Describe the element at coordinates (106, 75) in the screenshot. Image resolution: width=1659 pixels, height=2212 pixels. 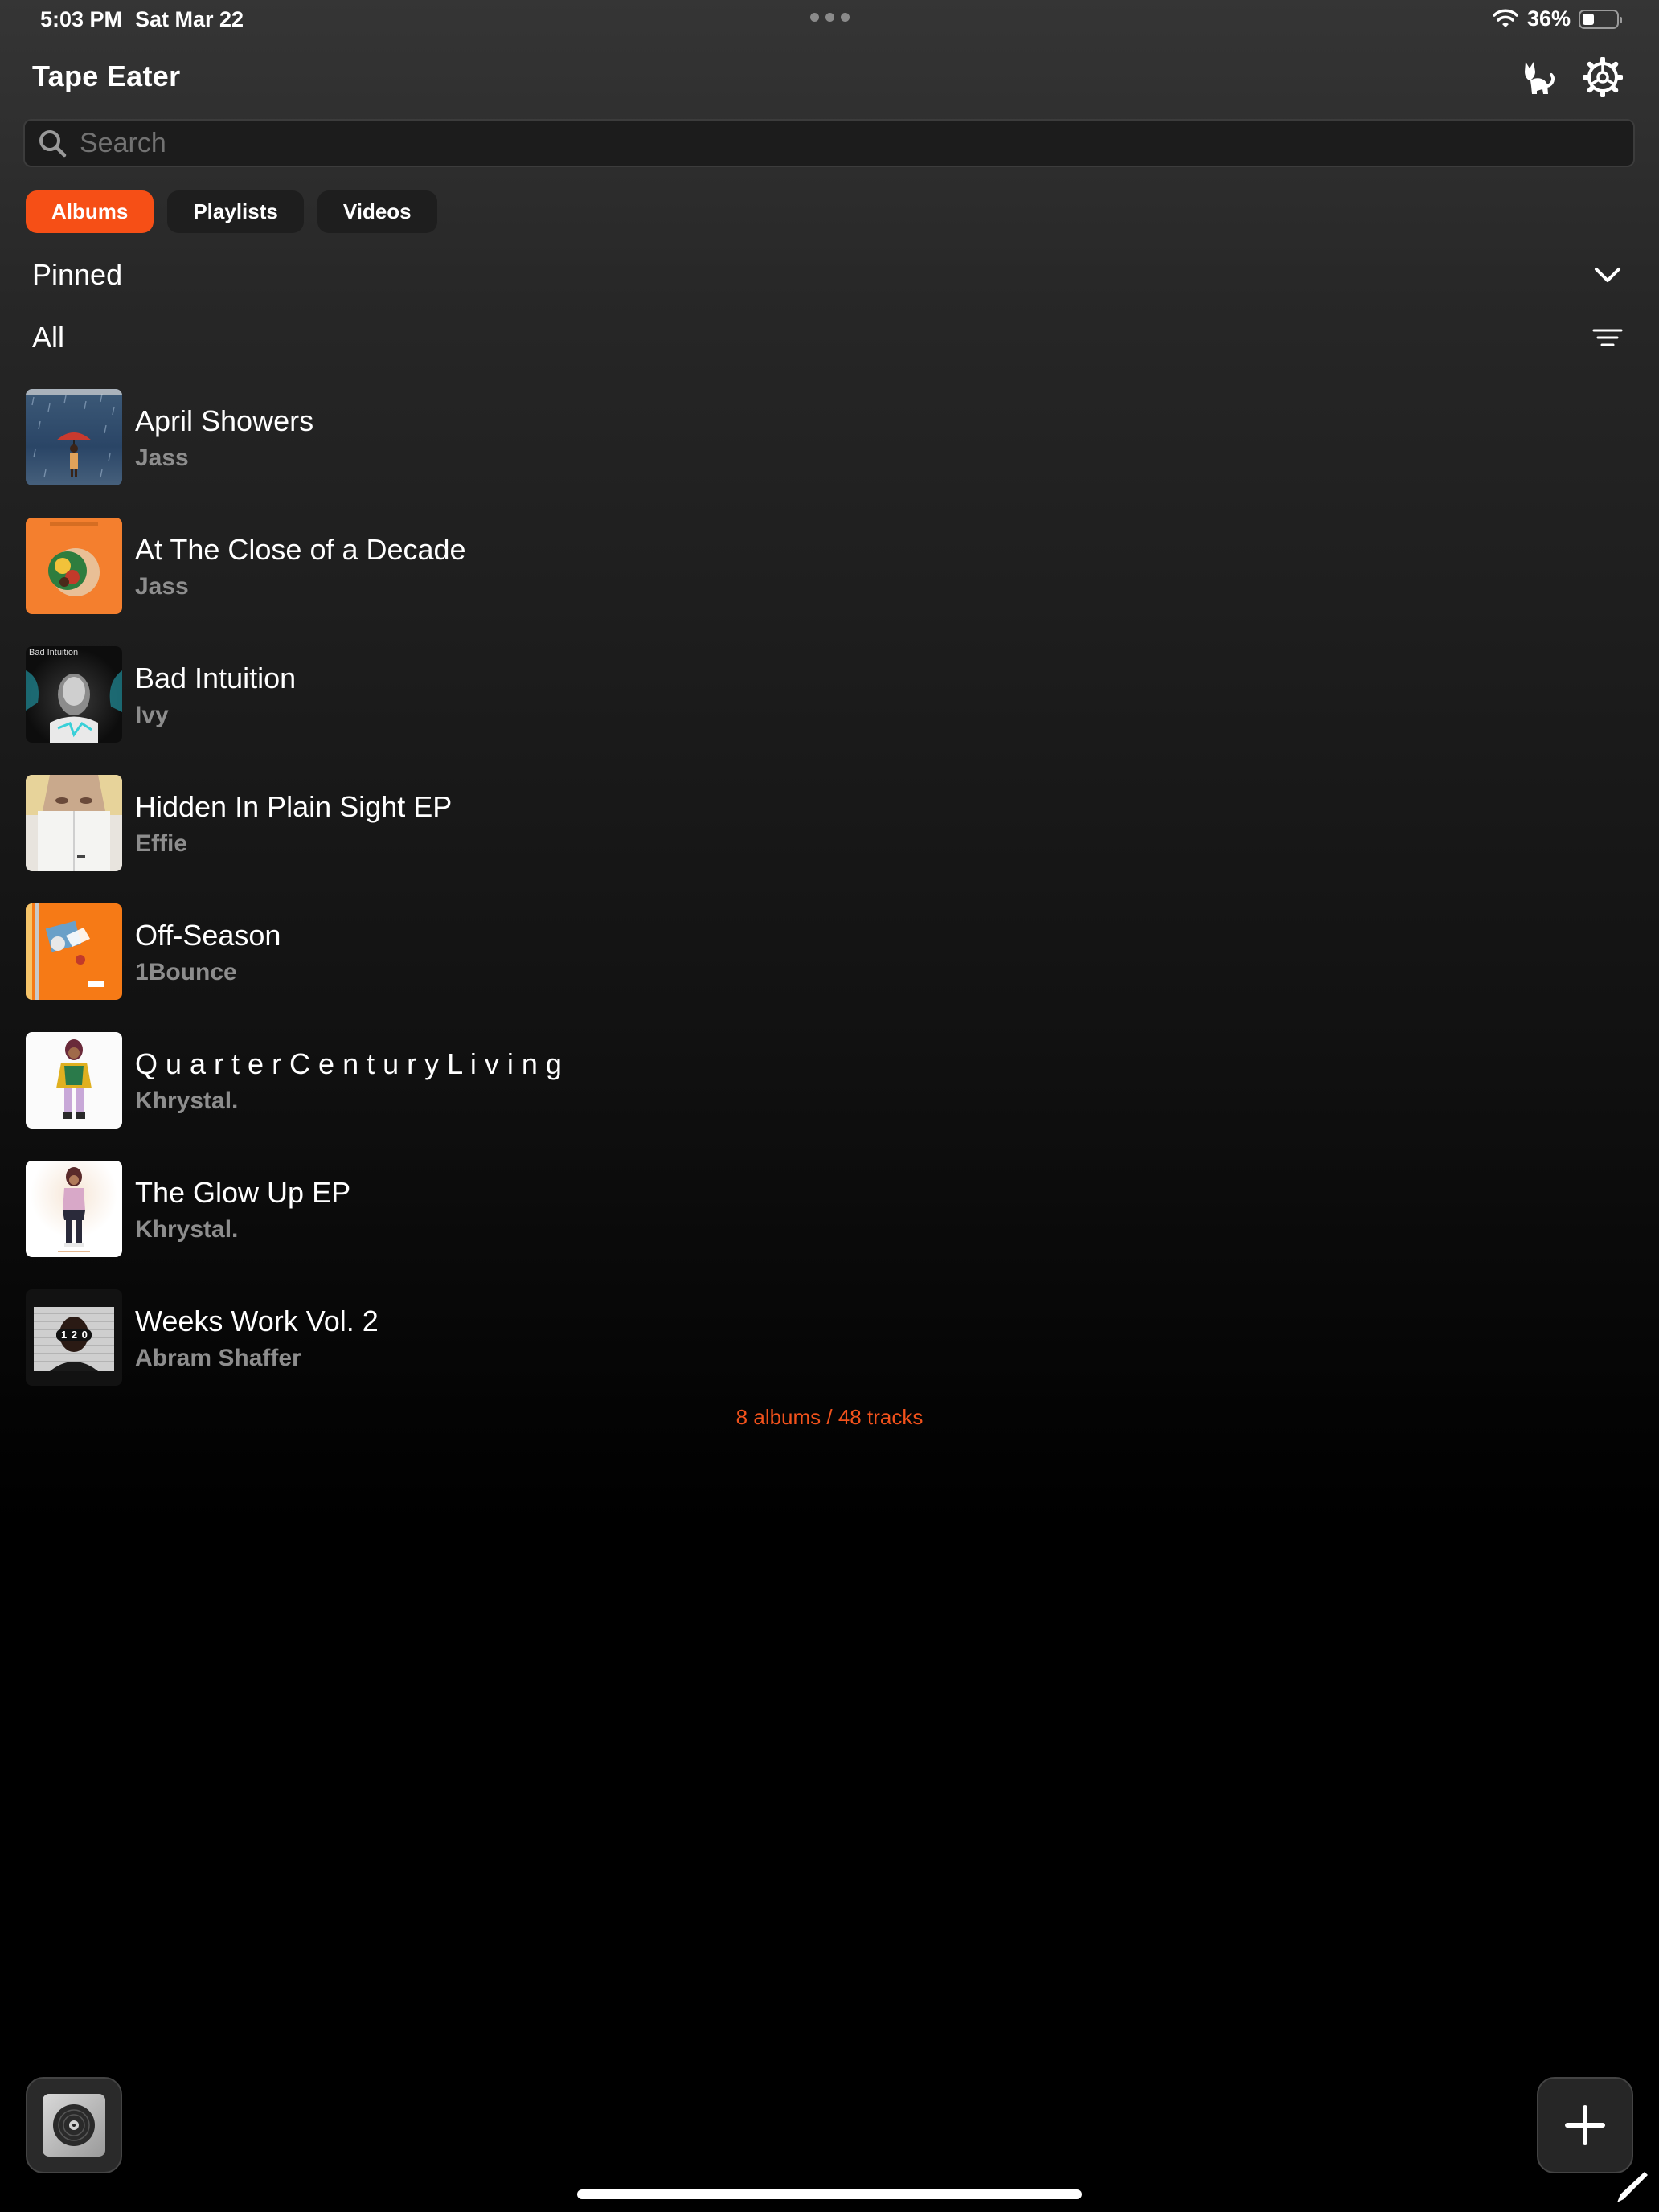
I see `app-title: Tape Eater` at that location.